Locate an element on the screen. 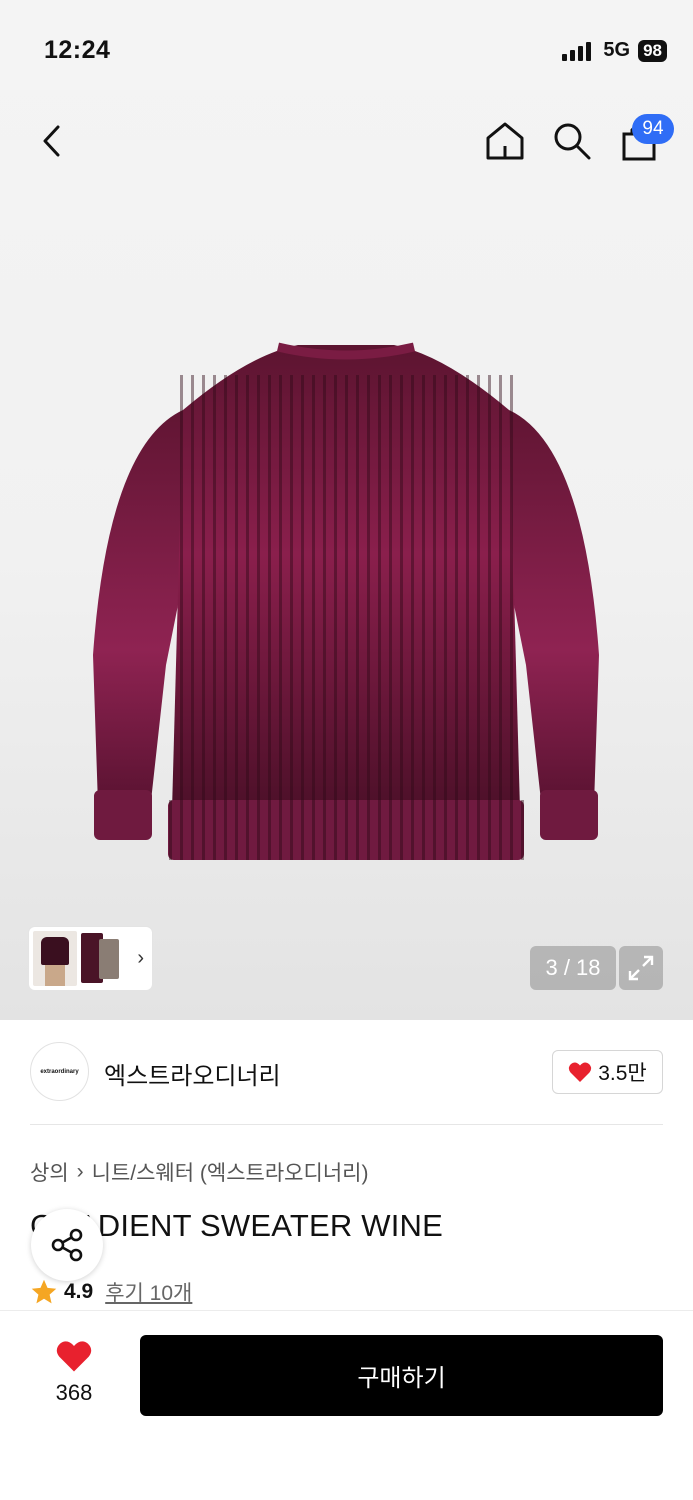 The image size is (693, 1500). brand-like-count: 3.5만 is located at coordinates (622, 1073).